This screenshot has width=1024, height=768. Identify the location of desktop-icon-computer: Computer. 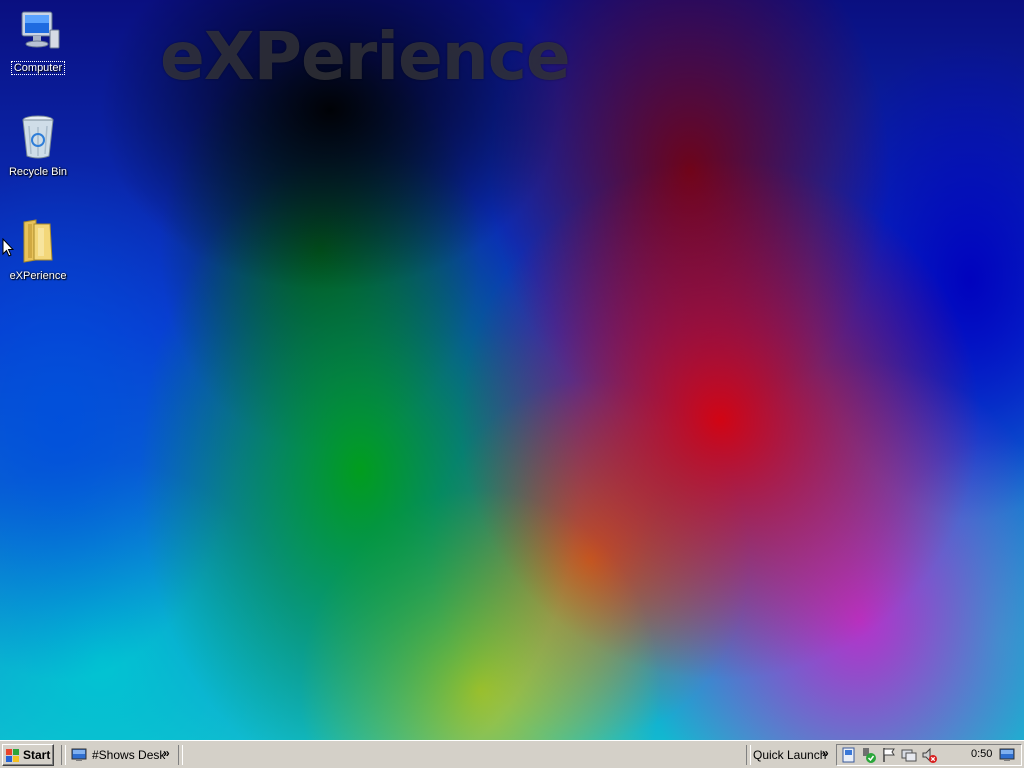
(38, 42).